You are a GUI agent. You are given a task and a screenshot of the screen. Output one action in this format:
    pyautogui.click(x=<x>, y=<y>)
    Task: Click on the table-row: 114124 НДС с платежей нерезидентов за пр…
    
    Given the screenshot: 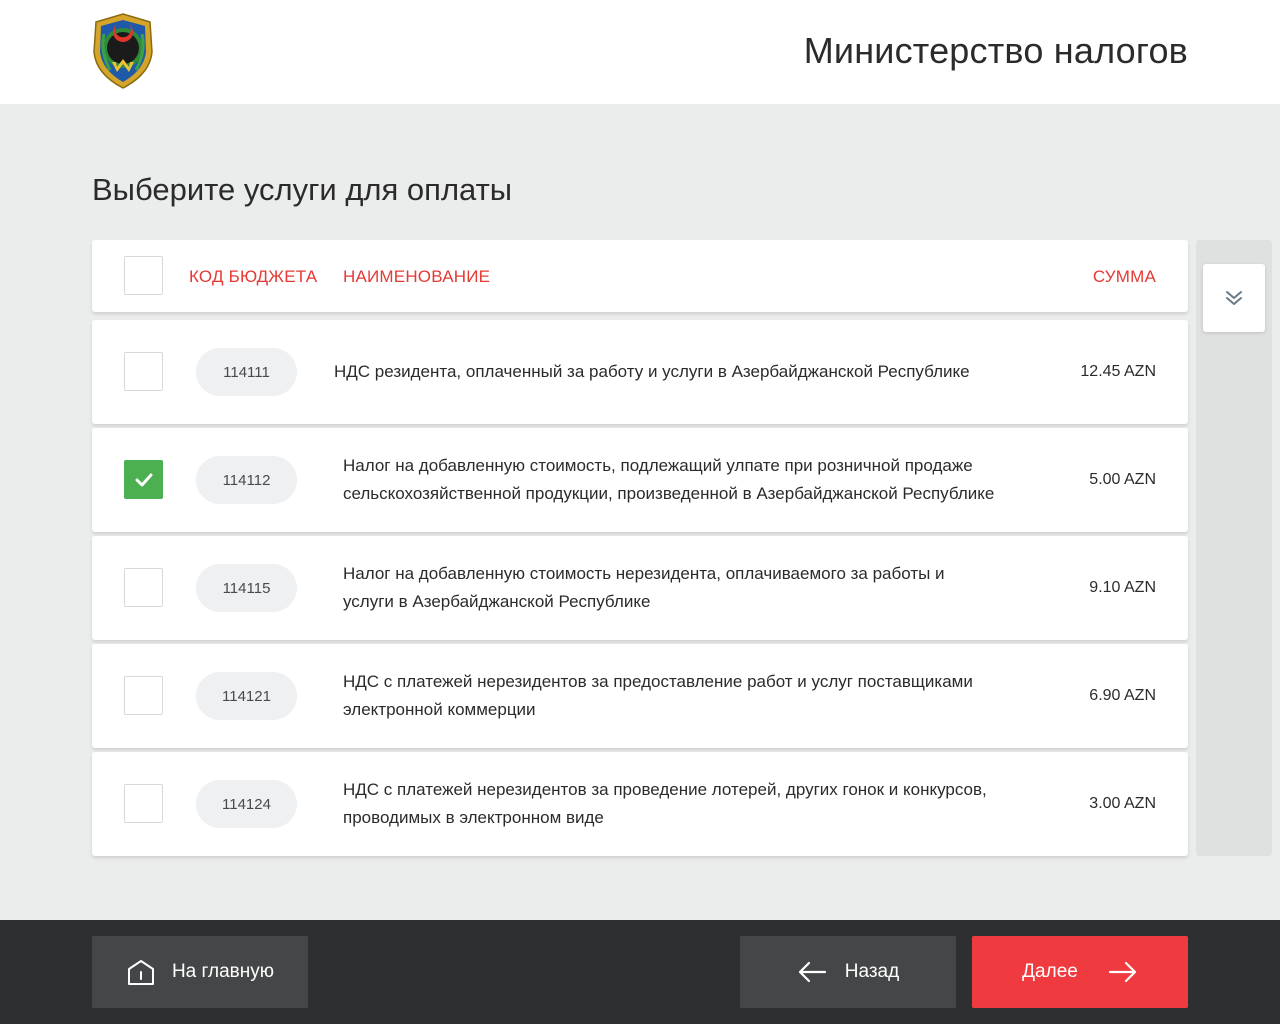 What is the action you would take?
    pyautogui.click(x=640, y=804)
    